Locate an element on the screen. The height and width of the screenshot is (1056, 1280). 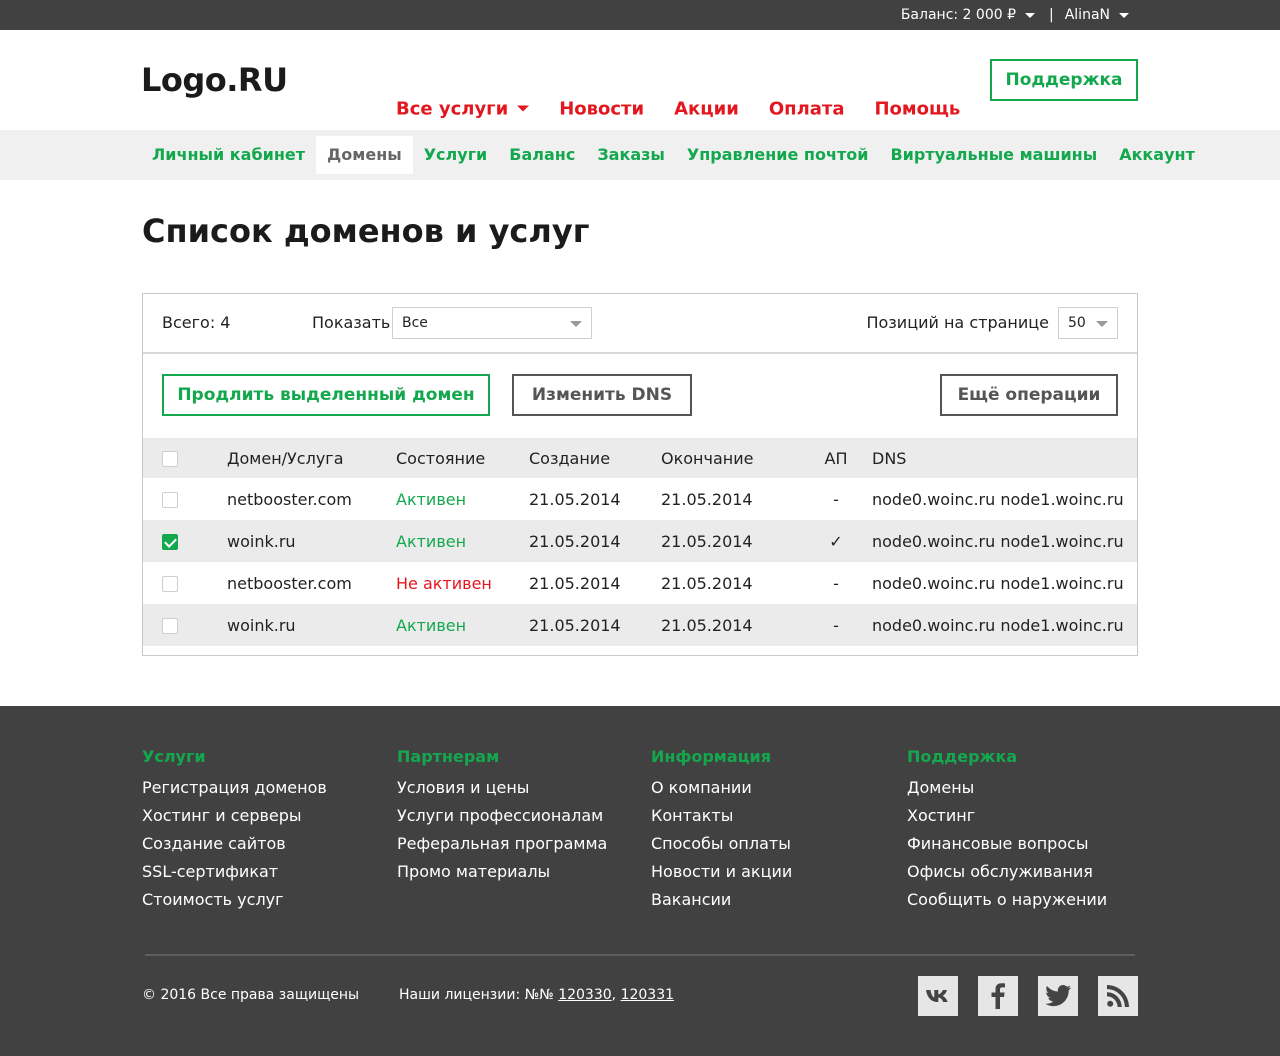
footer-link: Услуги профессионалам is located at coordinates (502, 816).